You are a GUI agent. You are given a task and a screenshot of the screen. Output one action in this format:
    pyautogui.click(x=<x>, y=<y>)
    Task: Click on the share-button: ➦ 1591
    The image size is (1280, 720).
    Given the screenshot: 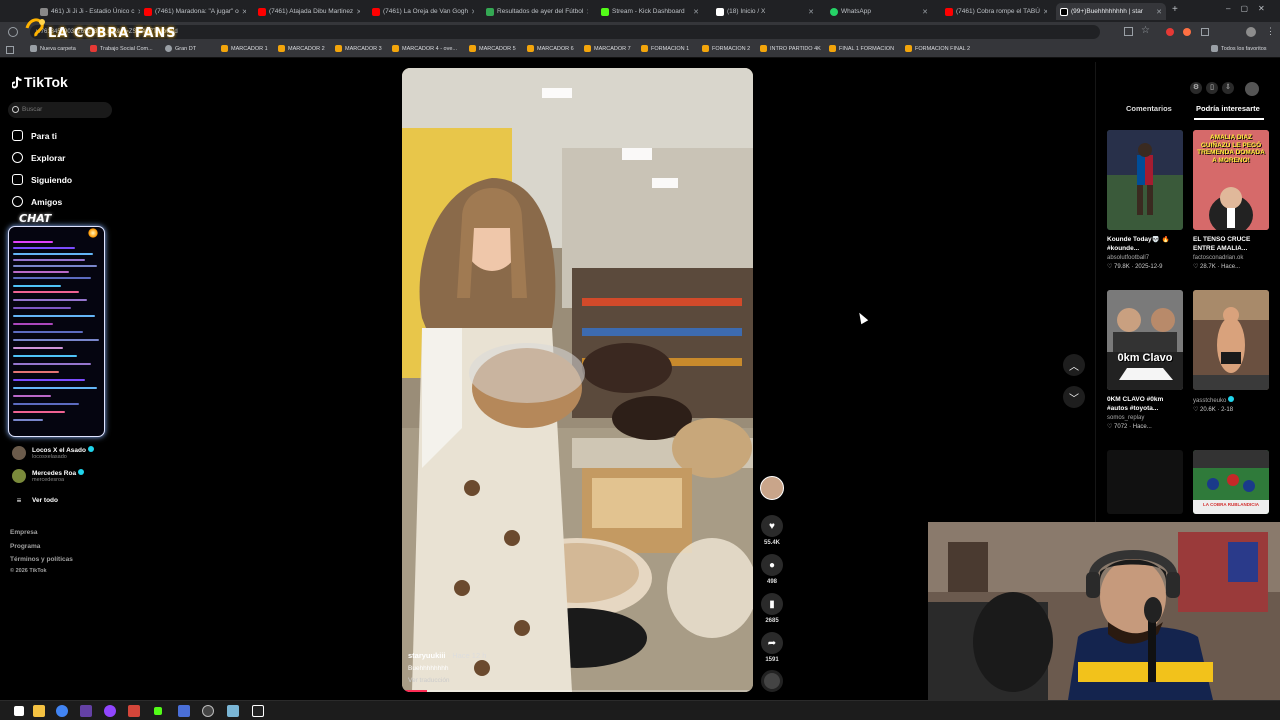 What is the action you would take?
    pyautogui.click(x=772, y=647)
    